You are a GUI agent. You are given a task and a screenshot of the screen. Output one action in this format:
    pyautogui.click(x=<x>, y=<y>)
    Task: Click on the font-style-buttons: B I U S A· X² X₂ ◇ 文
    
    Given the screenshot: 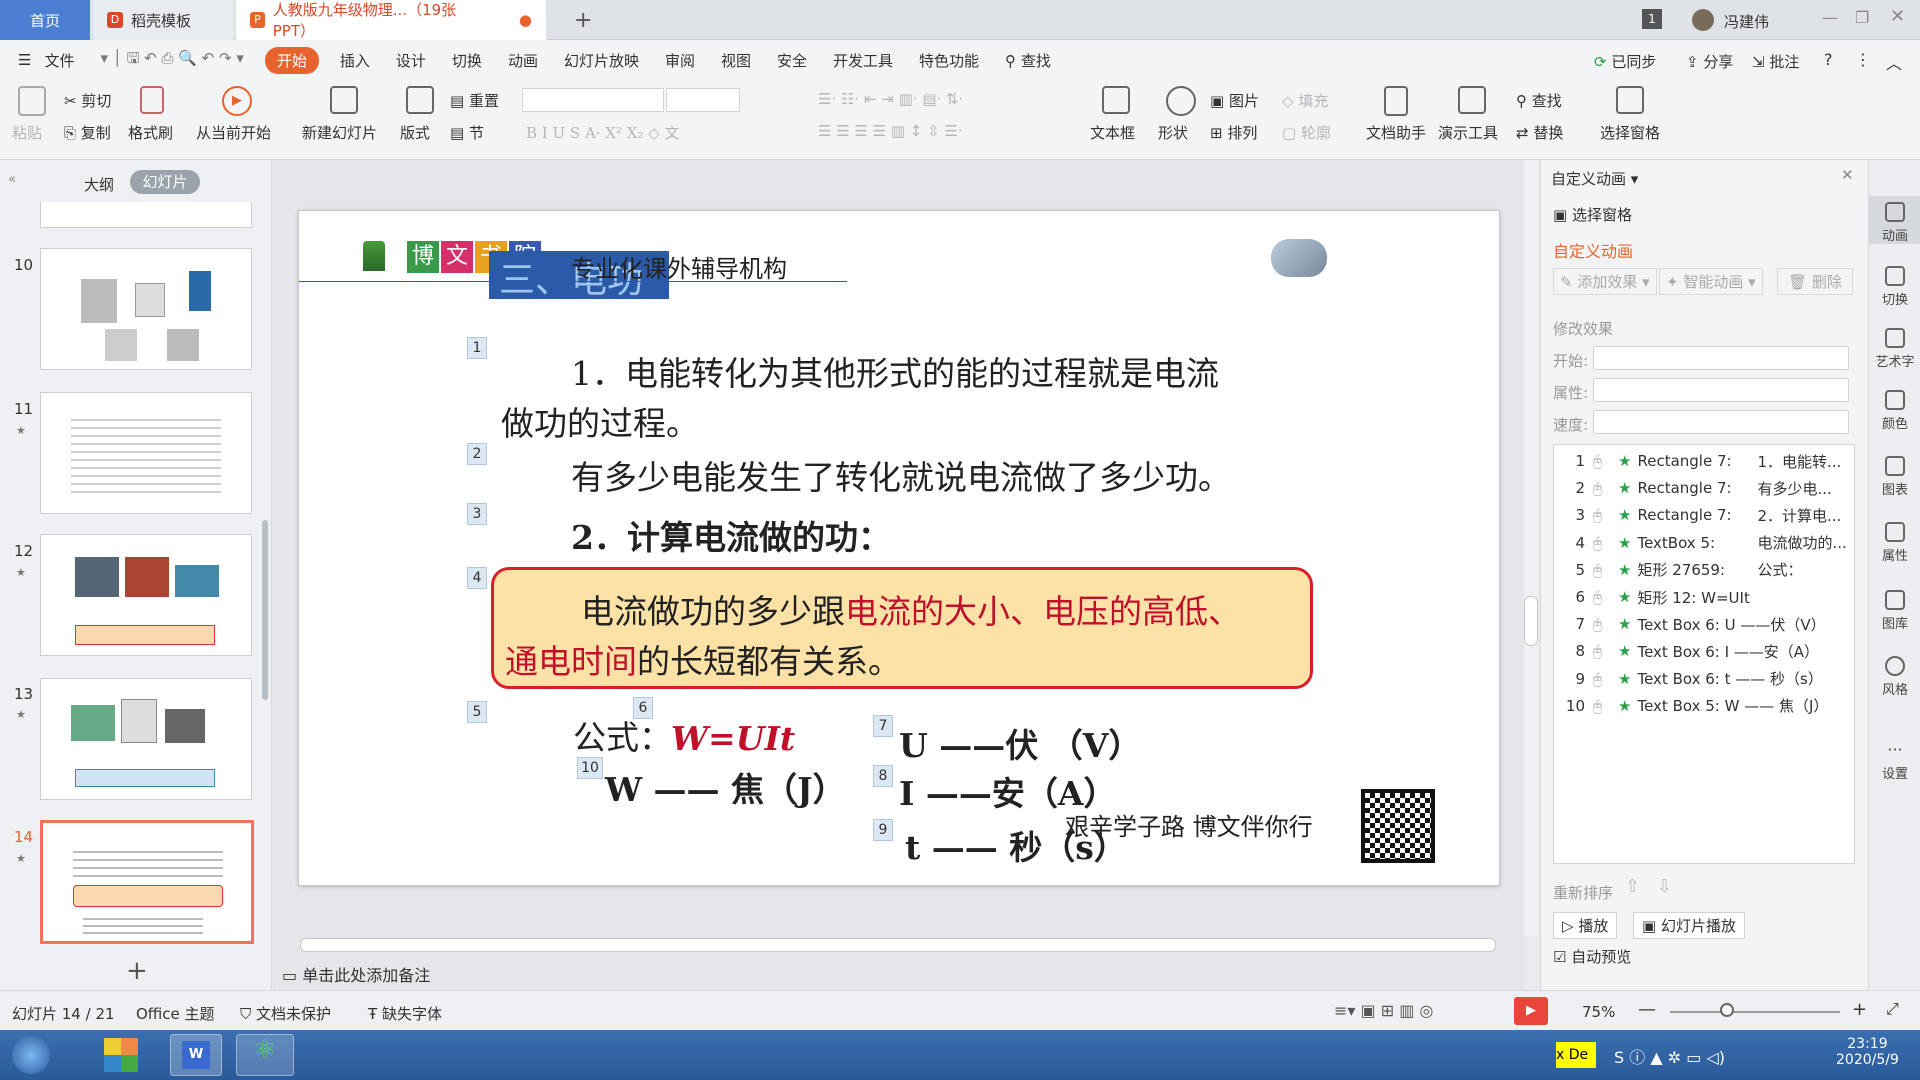 What is the action you would take?
    pyautogui.click(x=603, y=132)
    